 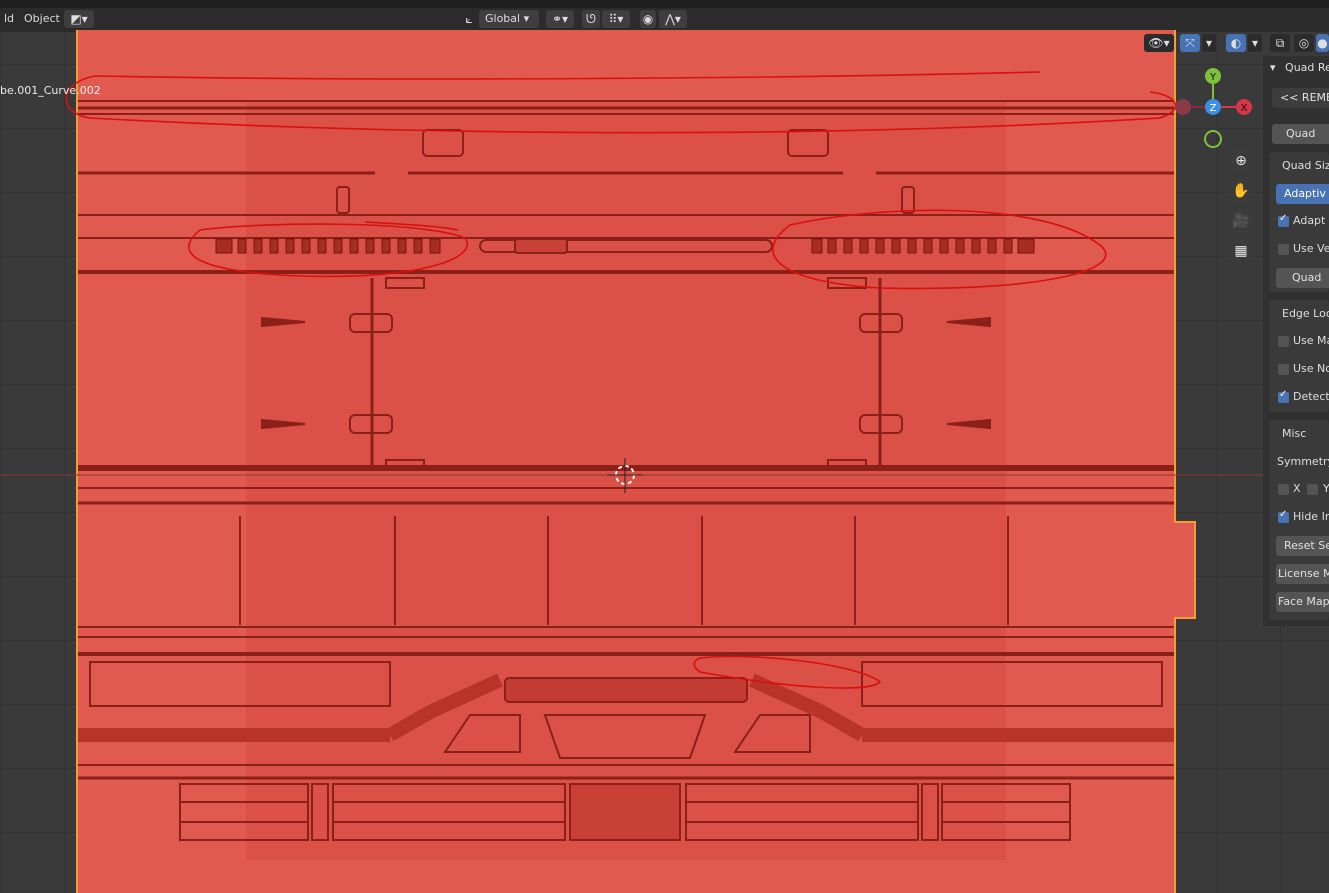 What do you see at coordinates (1241, 161) in the screenshot?
I see `zoom-icon: ⊕` at bounding box center [1241, 161].